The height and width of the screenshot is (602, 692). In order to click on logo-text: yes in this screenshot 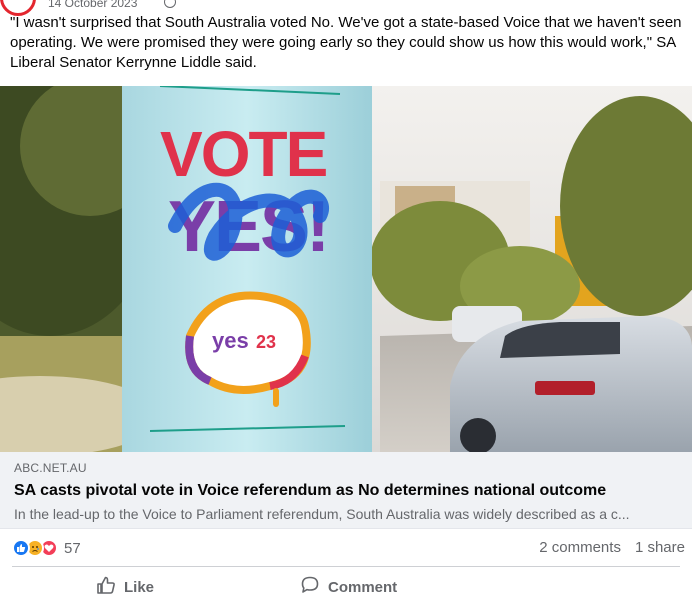, I will do `click(230, 340)`.